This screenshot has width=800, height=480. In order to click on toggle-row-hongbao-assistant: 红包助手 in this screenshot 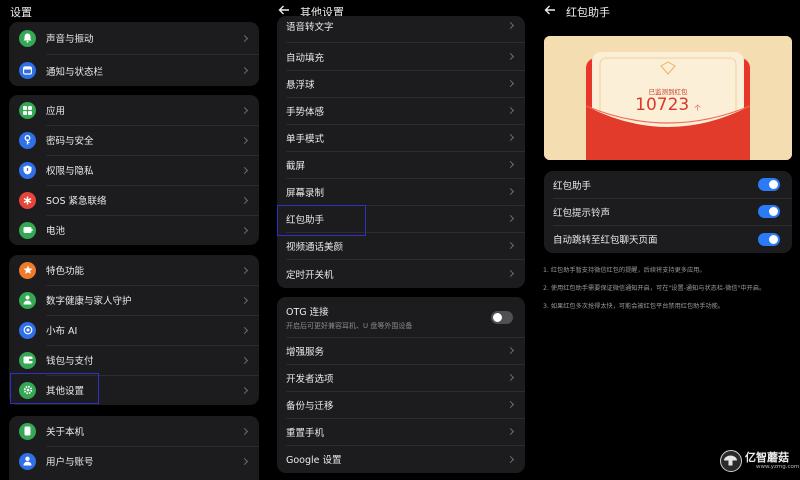, I will do `click(668, 184)`.